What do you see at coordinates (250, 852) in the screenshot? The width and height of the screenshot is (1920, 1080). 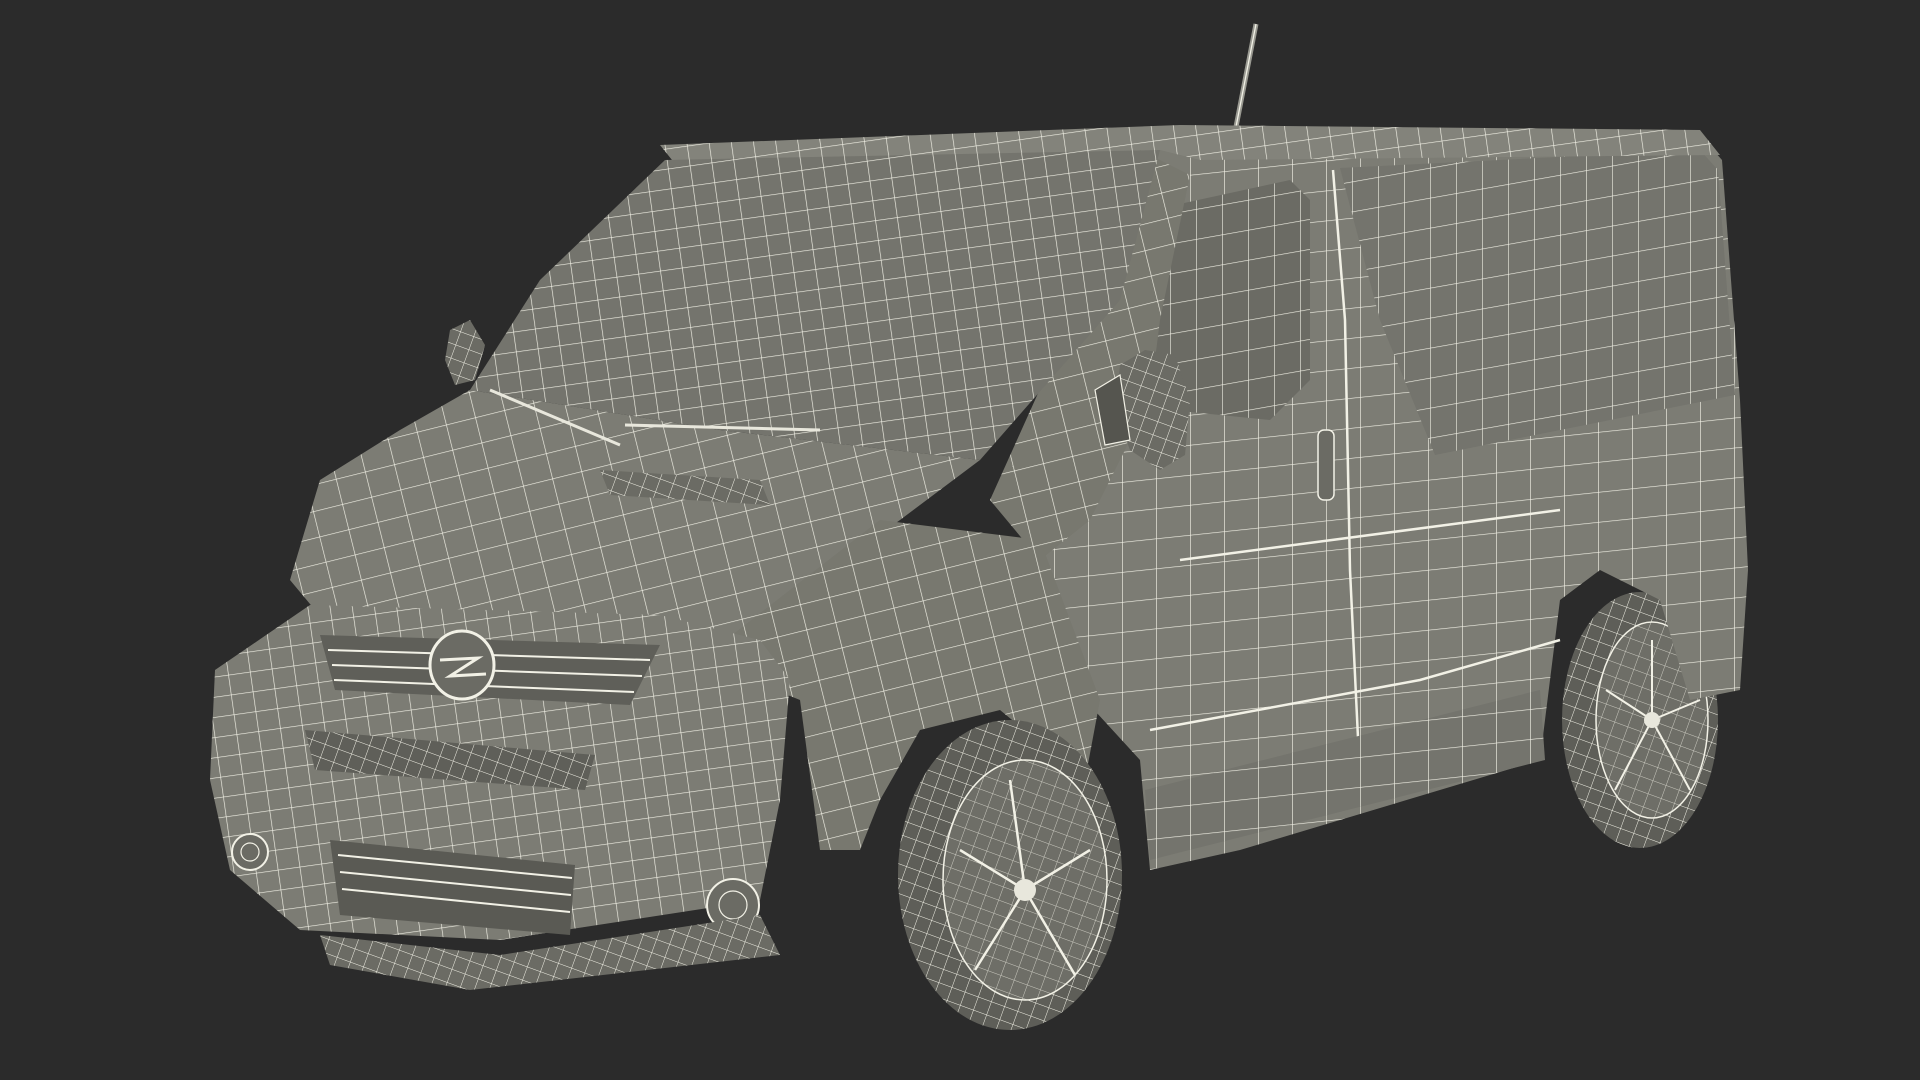 I see `fog-light-left` at bounding box center [250, 852].